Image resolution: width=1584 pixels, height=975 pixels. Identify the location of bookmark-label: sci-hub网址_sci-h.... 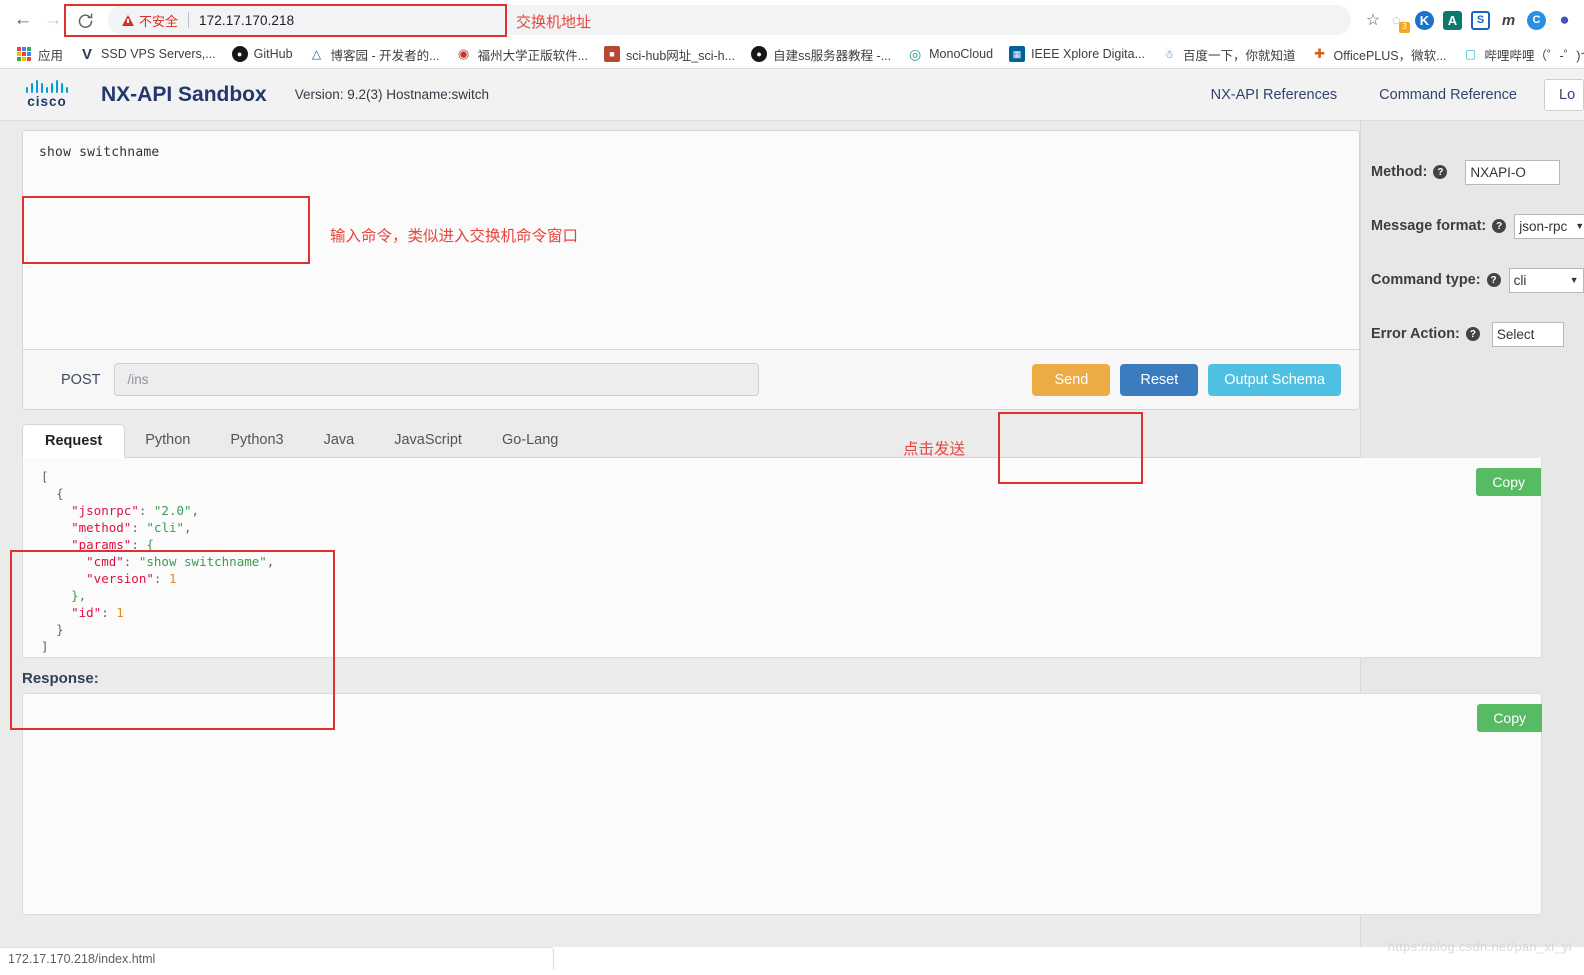
(681, 55).